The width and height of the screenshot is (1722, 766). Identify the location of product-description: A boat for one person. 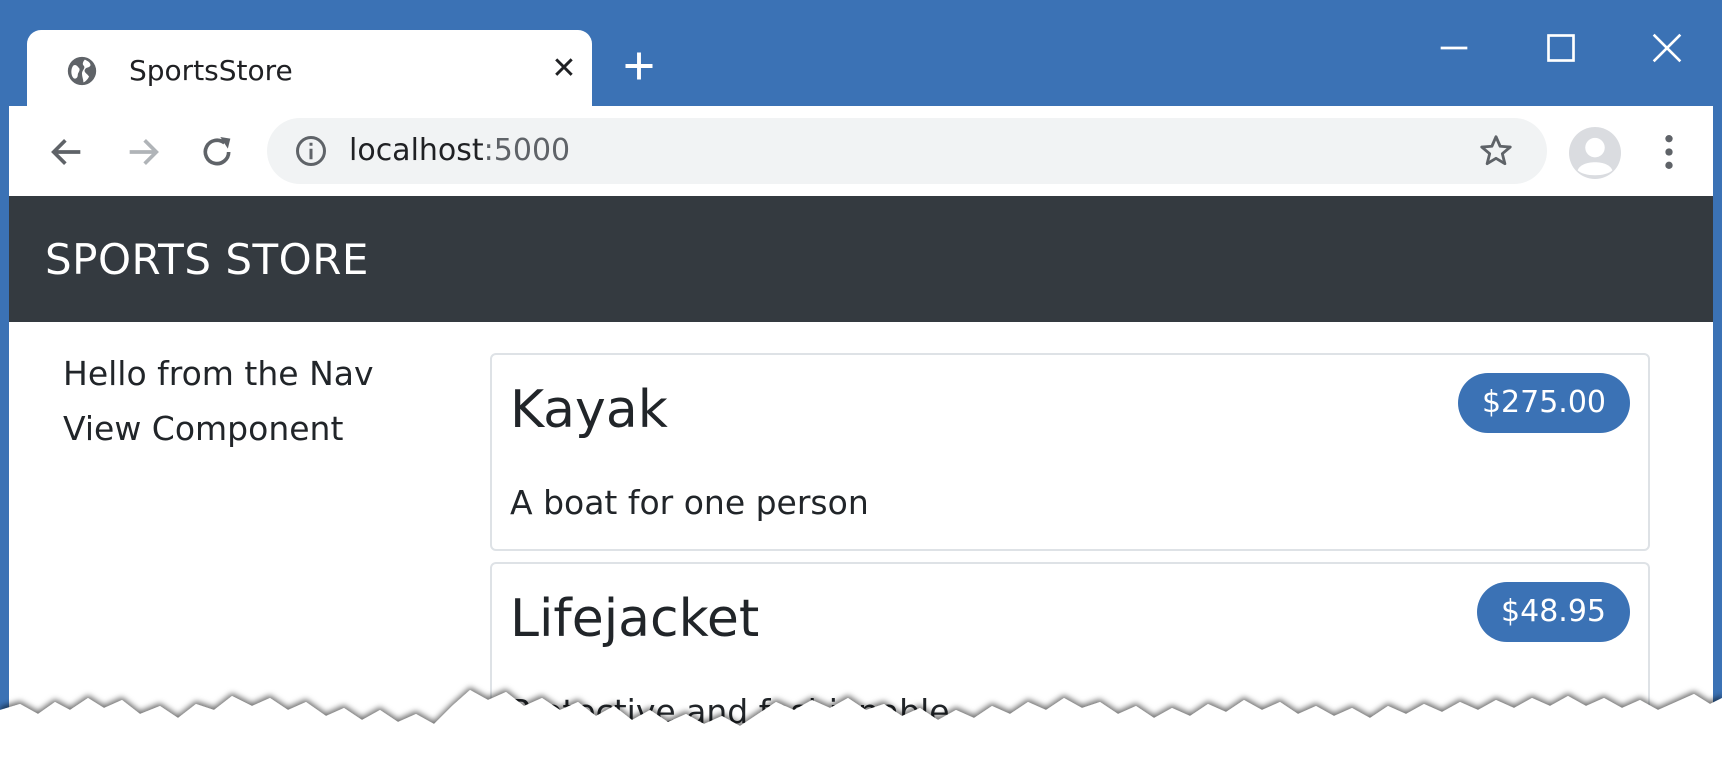
(689, 502).